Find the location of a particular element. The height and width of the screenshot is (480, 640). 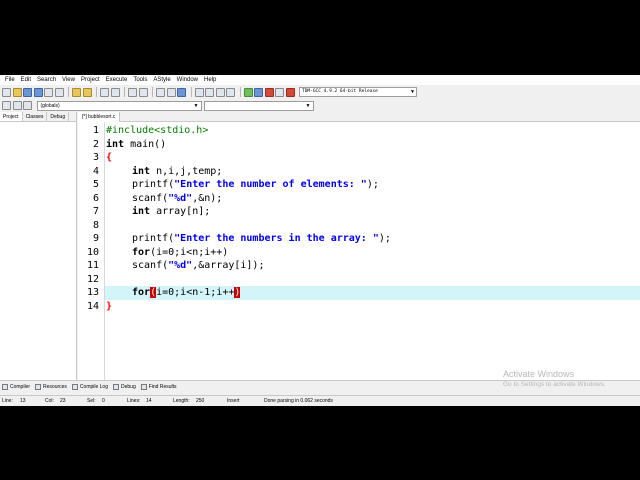

tab-project: Project is located at coordinates (11, 116).